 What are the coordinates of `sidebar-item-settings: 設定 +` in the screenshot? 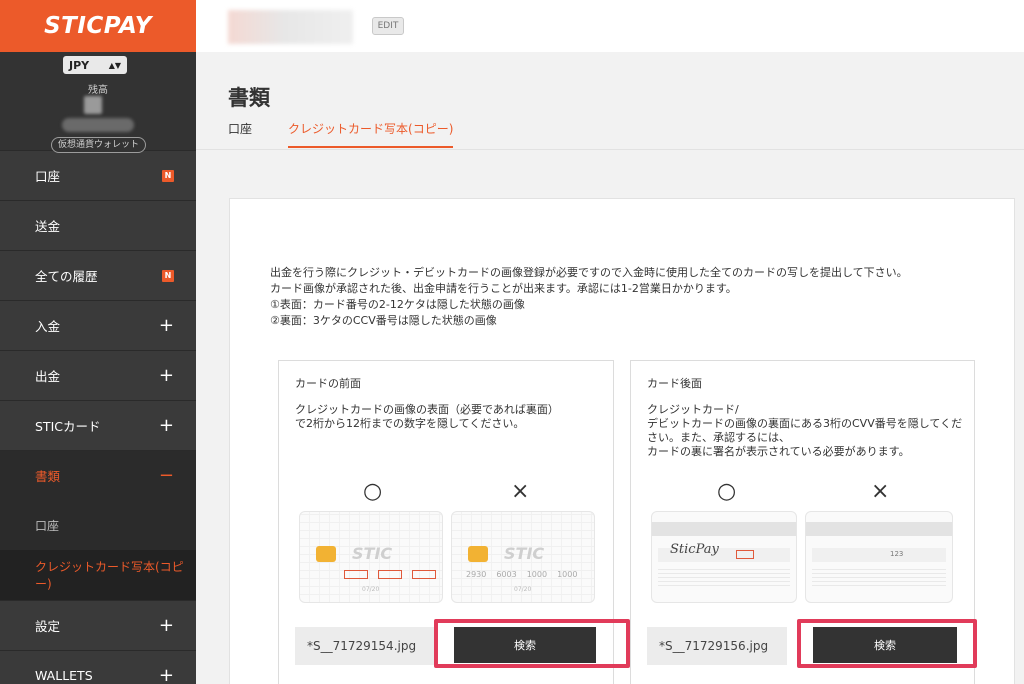 It's located at (98, 625).